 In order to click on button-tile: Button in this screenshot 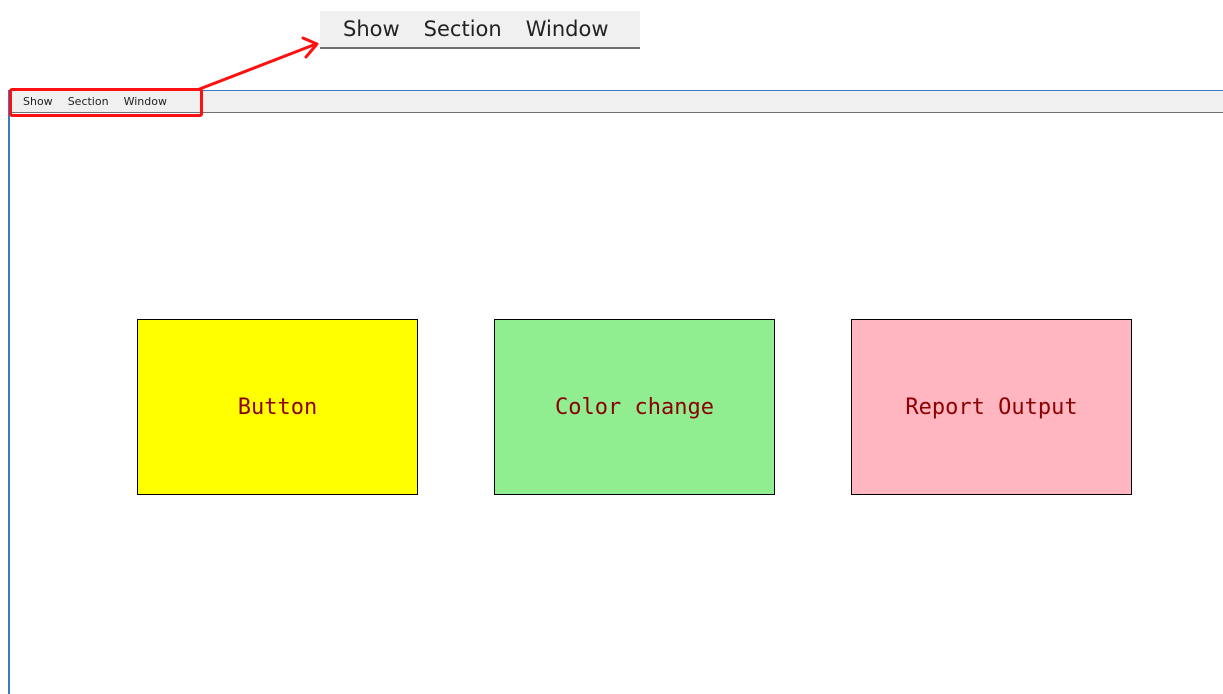, I will do `click(277, 407)`.